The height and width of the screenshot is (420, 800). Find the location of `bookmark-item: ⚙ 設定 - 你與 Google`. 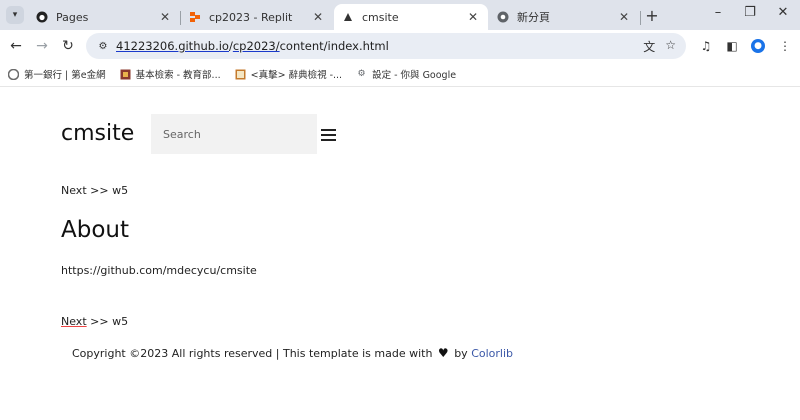

bookmark-item: ⚙ 設定 - 你與 Google is located at coordinates (406, 74).